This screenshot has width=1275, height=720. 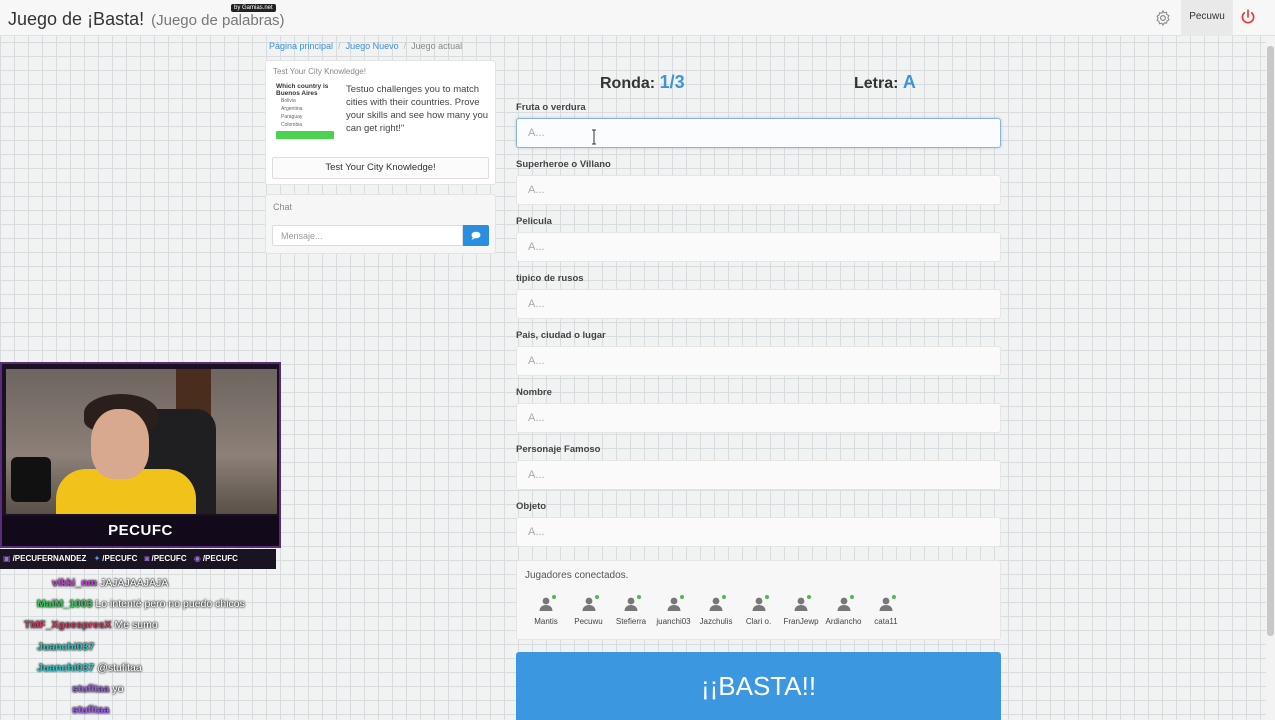 What do you see at coordinates (550, 278) in the screenshot?
I see `field-label: tipico de rusos` at bounding box center [550, 278].